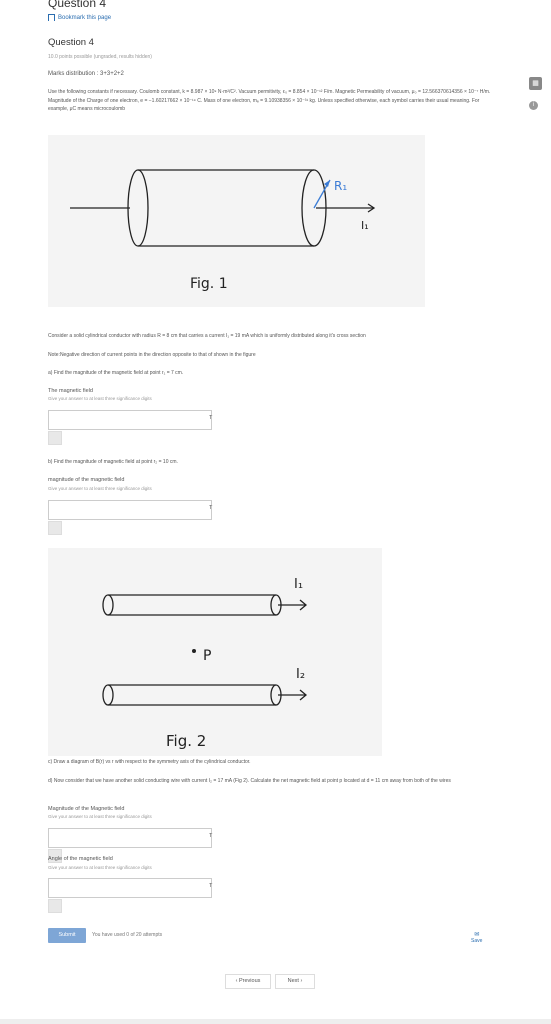  What do you see at coordinates (127, 935) in the screenshot?
I see `attempts-text: You have used 0 of 20 attempts` at bounding box center [127, 935].